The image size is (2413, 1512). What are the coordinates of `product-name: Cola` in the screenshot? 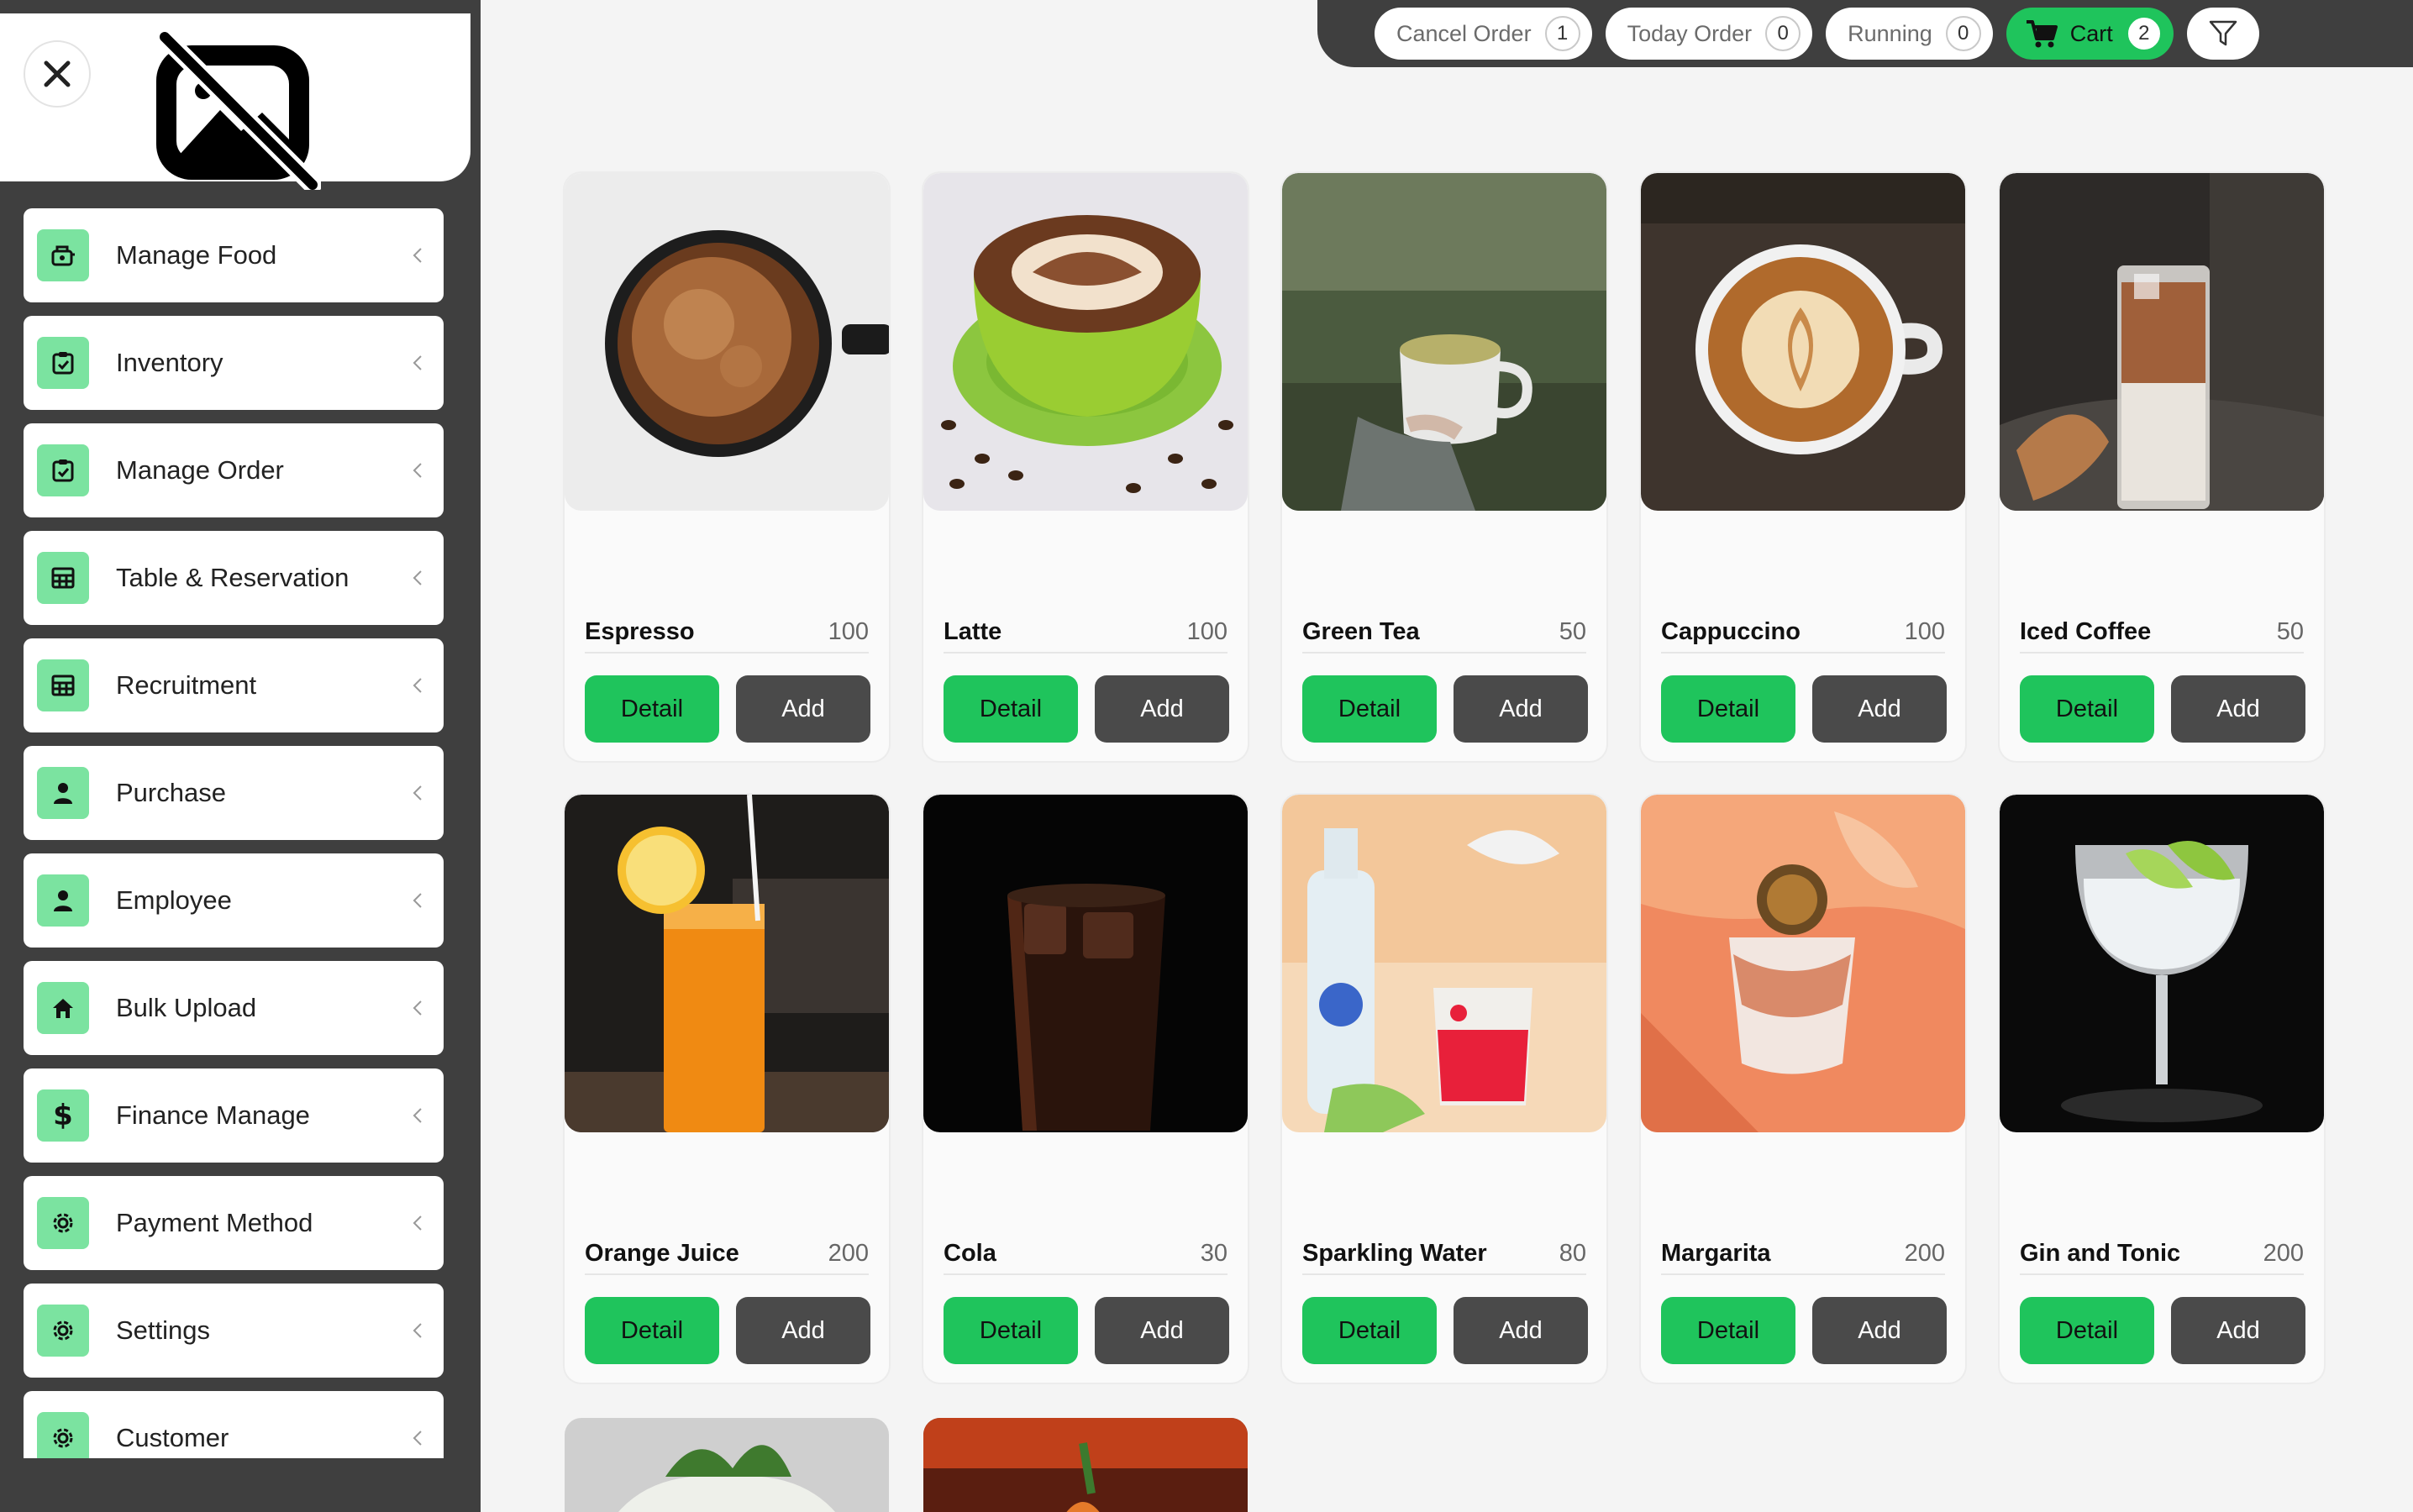 It's located at (970, 1253).